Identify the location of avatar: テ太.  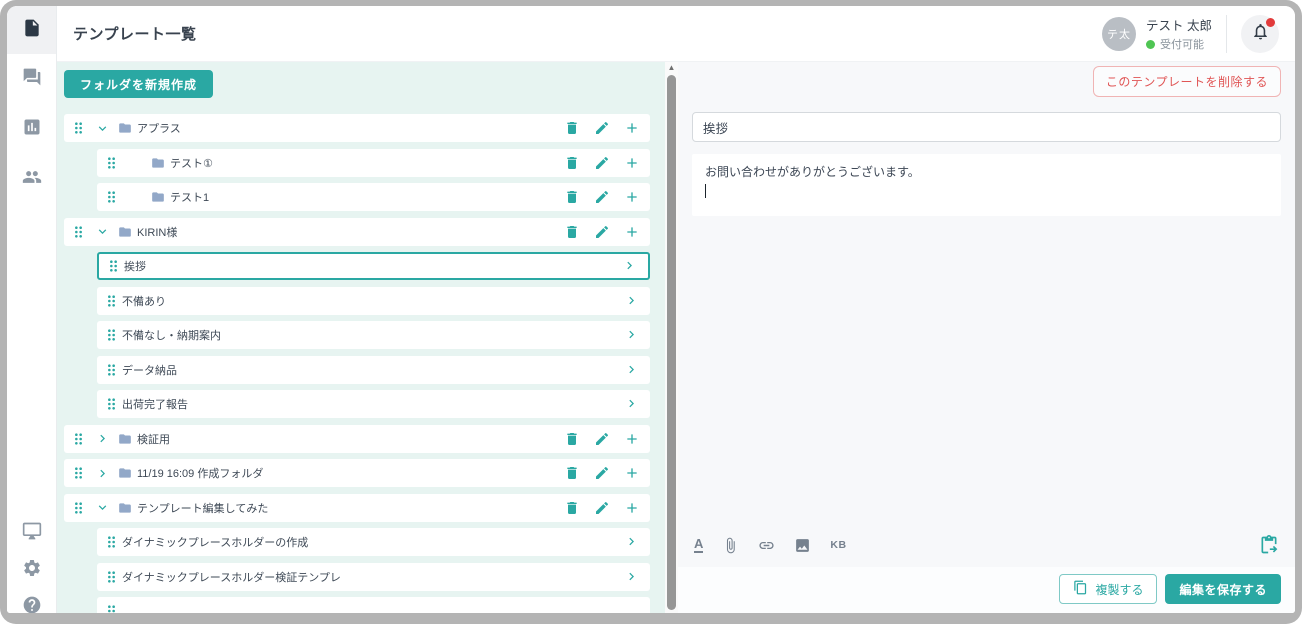
(1119, 33).